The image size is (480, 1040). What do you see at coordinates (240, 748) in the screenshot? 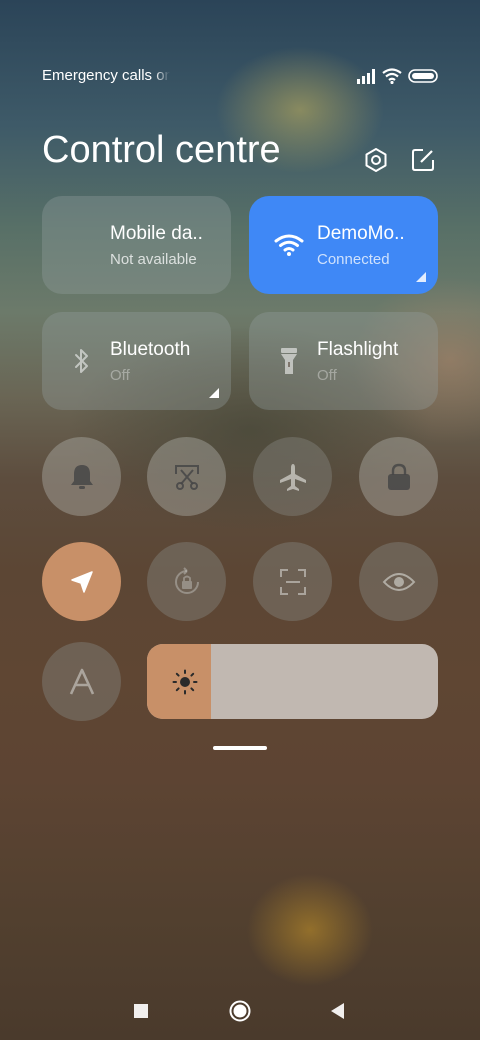
I see `drag-handle` at bounding box center [240, 748].